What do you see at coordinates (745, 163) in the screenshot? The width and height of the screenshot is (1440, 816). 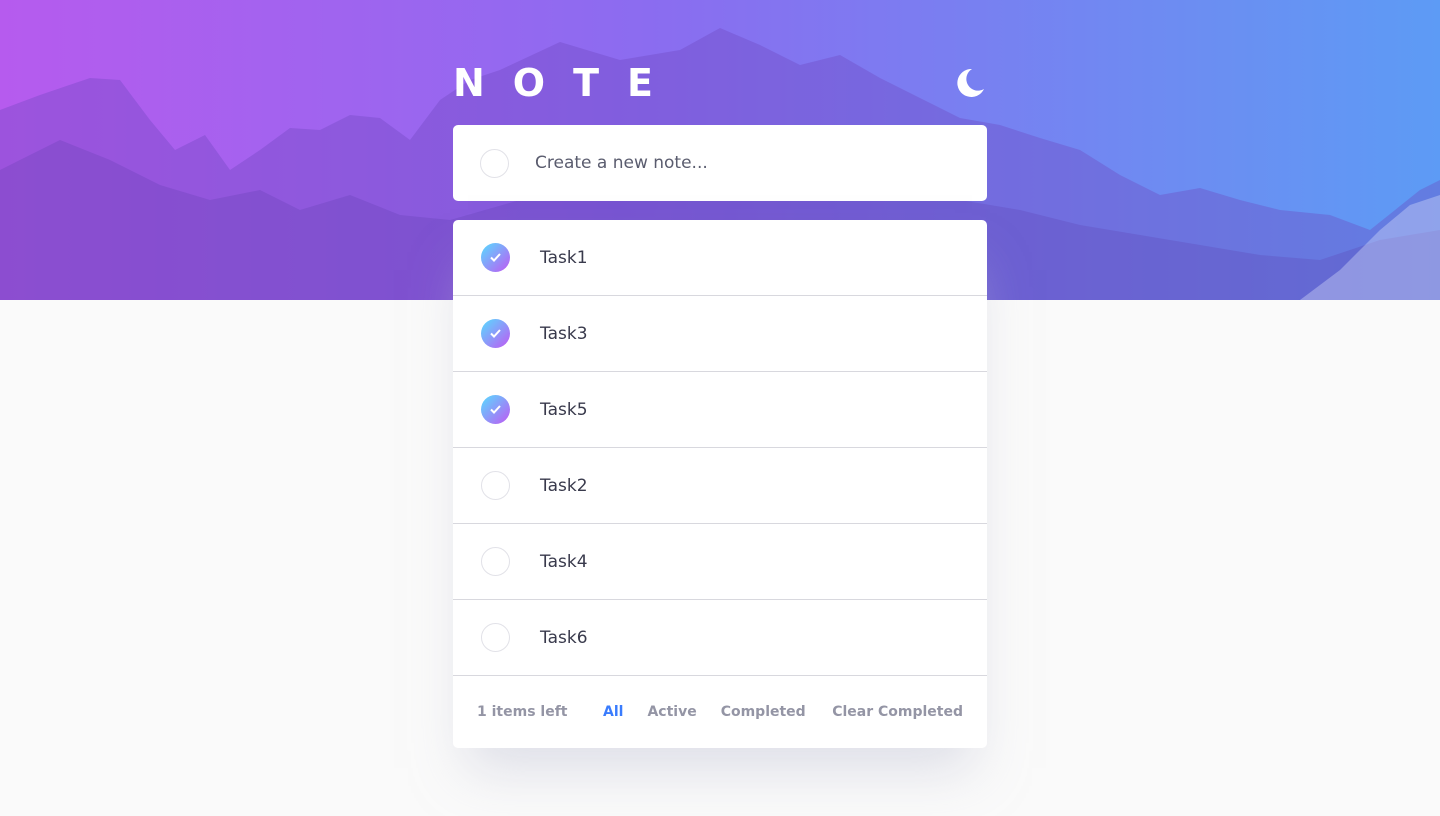 I see `new-note-input` at bounding box center [745, 163].